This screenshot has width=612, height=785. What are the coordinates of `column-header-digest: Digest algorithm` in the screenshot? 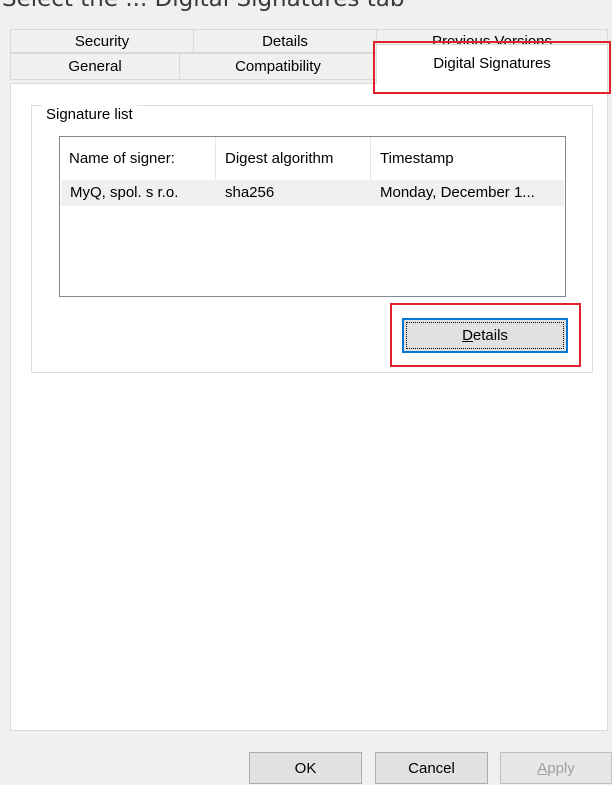 It's located at (293, 158).